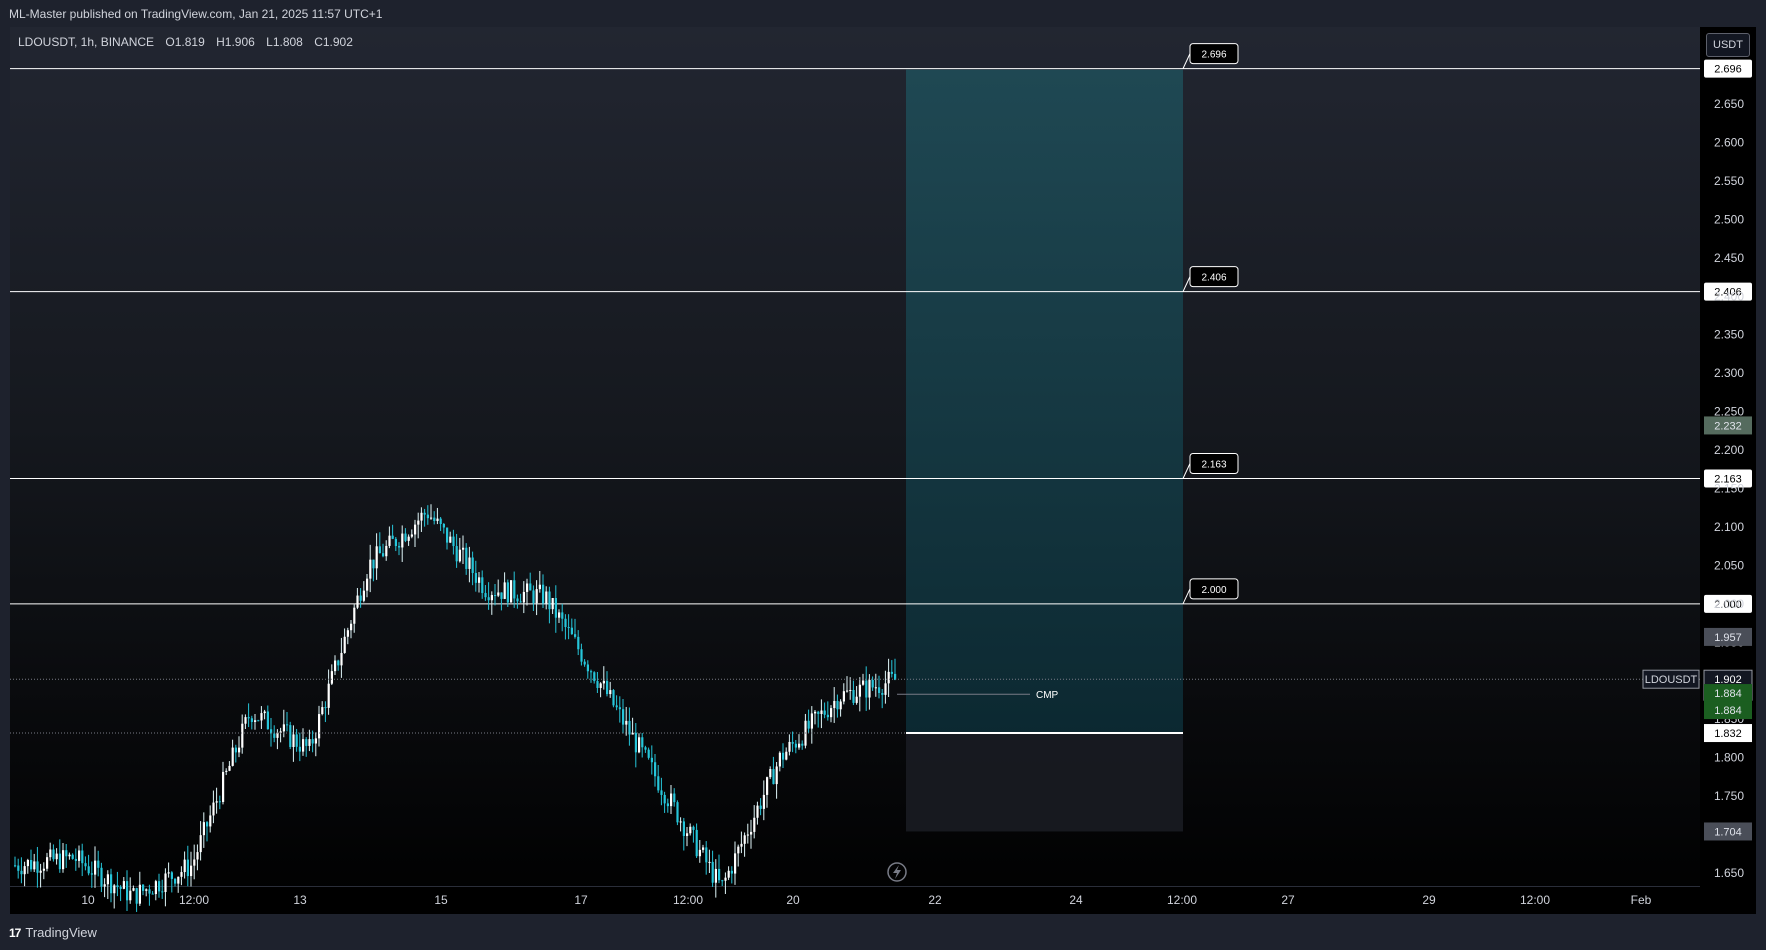 The height and width of the screenshot is (950, 1766). I want to click on x-tick-label: 22, so click(935, 900).